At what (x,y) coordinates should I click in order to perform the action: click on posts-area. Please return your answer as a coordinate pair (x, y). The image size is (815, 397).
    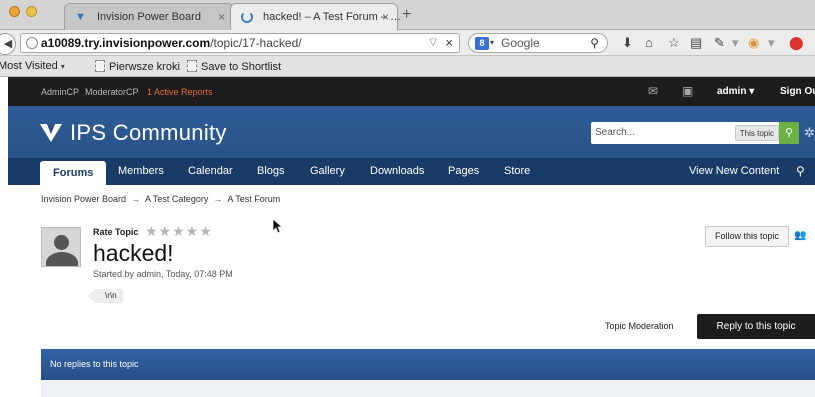
    Looking at the image, I should click on (428, 388).